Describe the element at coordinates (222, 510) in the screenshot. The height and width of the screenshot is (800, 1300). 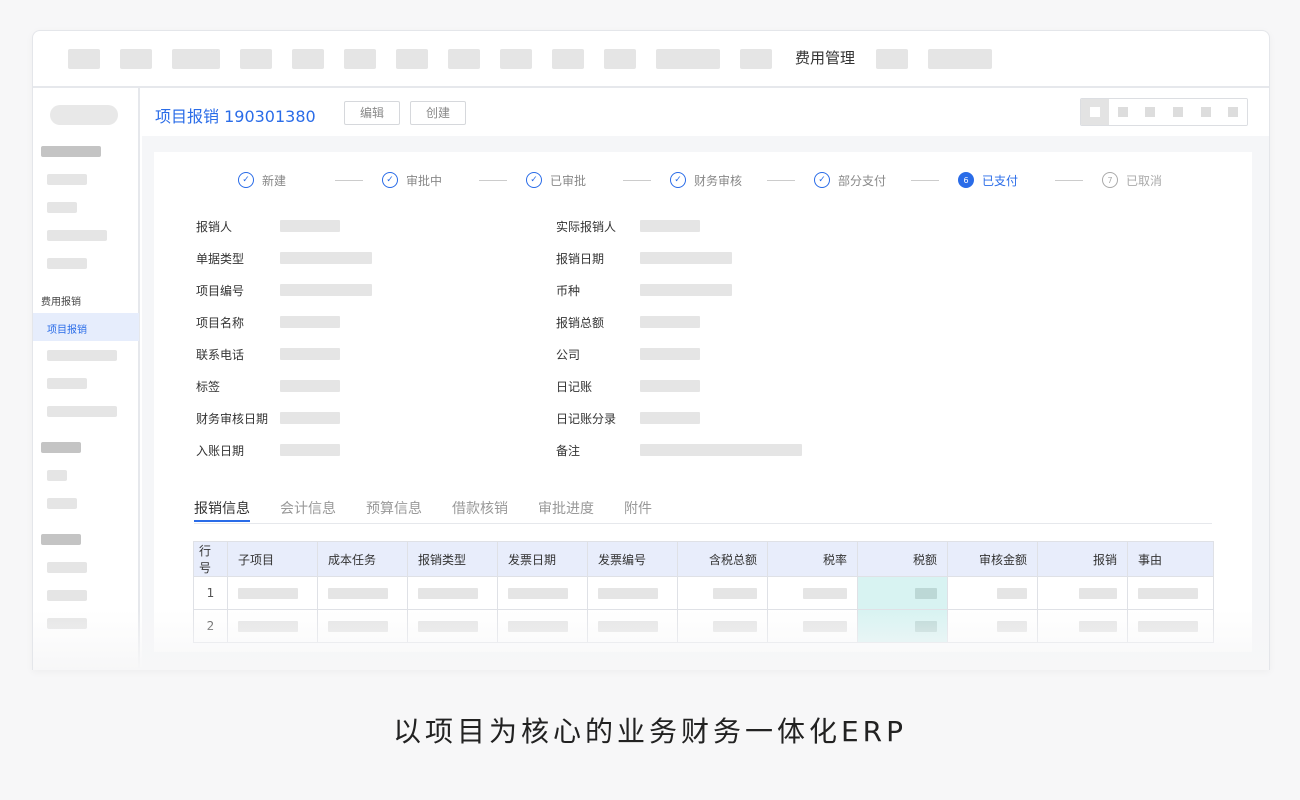
I see `tab-reimbursement-info: 报销信息` at that location.